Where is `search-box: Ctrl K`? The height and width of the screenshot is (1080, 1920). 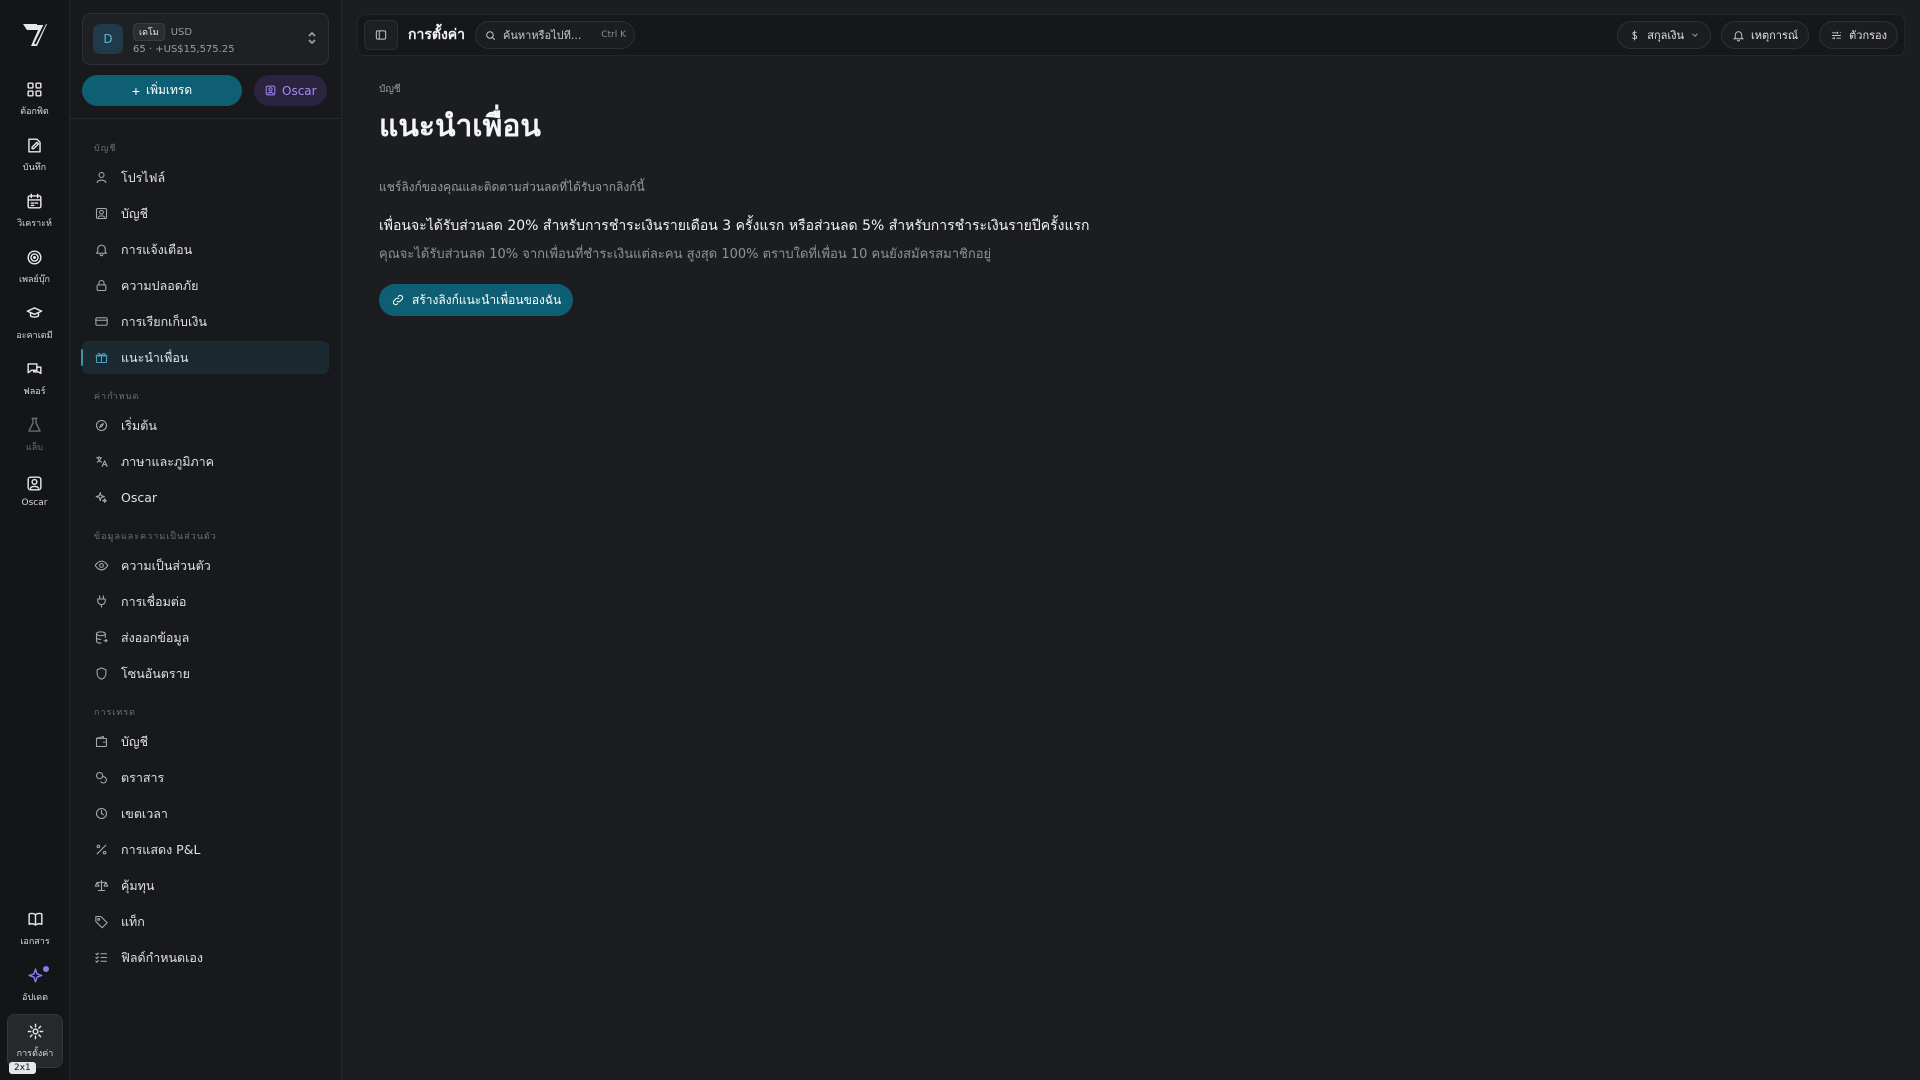 search-box: Ctrl K is located at coordinates (555, 35).